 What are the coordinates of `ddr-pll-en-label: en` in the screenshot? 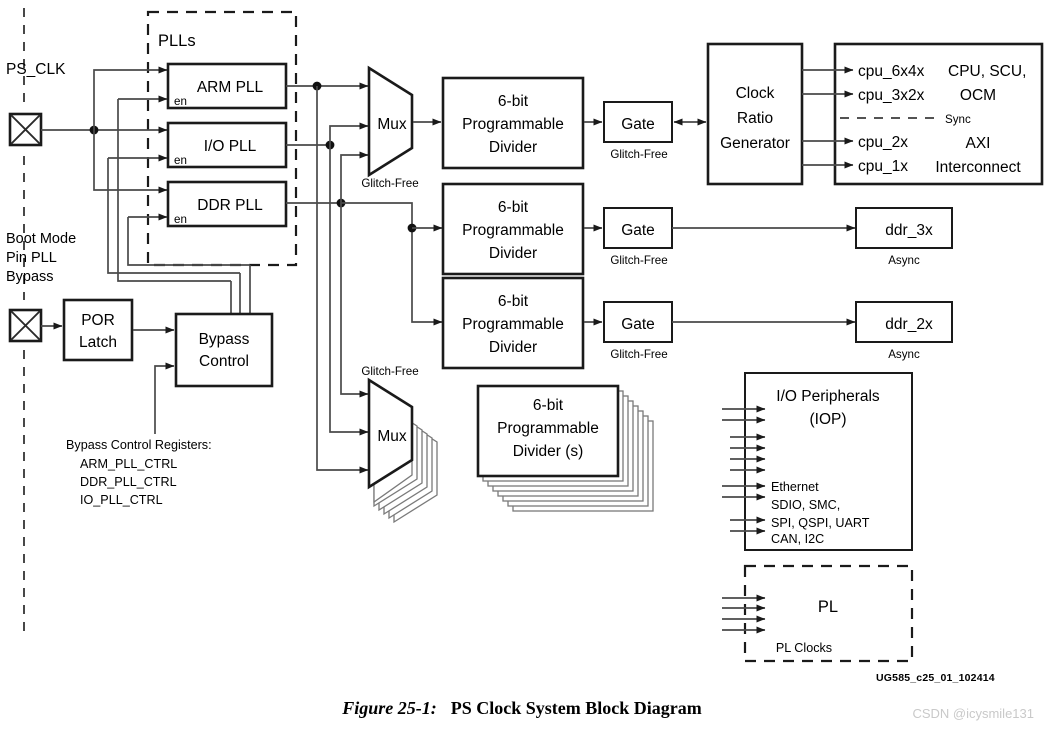 It's located at (180, 219).